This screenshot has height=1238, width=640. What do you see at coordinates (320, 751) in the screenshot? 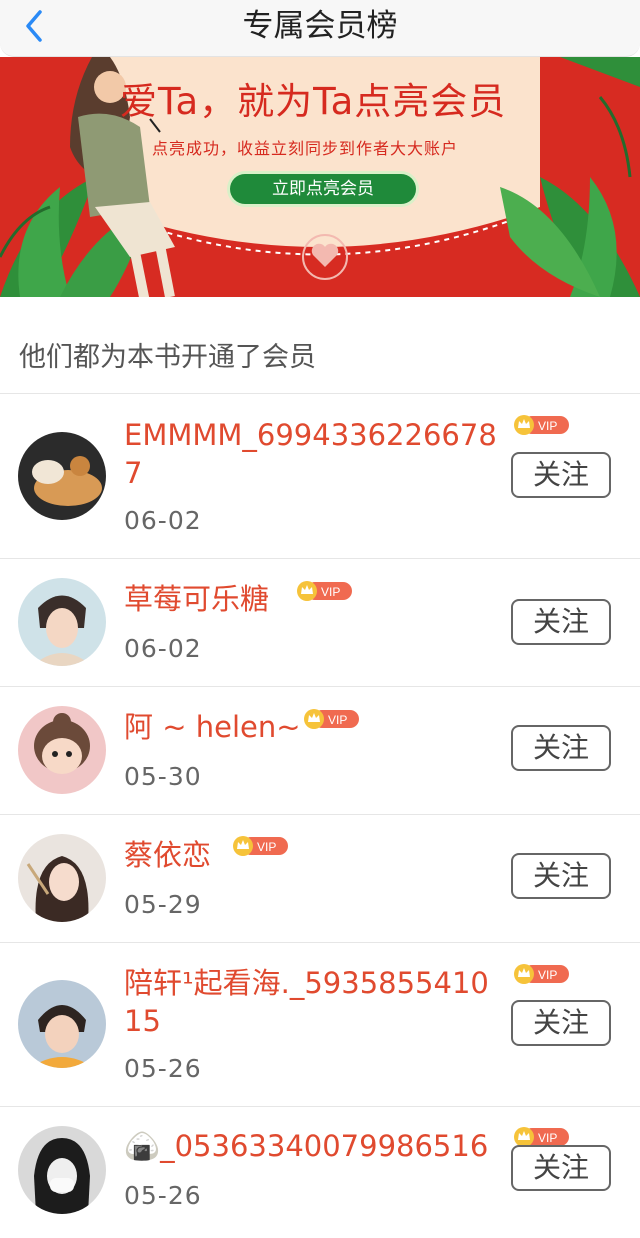
I see `member-row: 阿 ~ helen~ VIP 05-30 关注` at bounding box center [320, 751].